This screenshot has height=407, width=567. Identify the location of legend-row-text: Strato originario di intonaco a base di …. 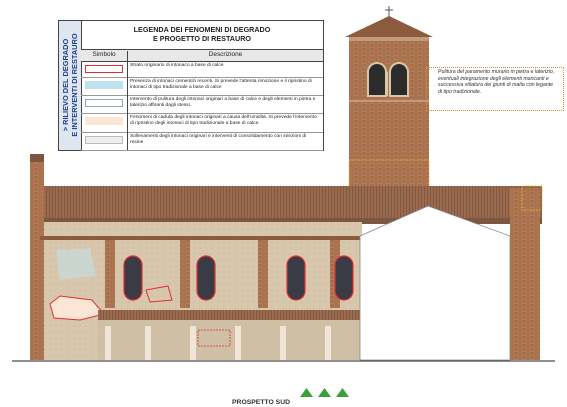
(177, 65).